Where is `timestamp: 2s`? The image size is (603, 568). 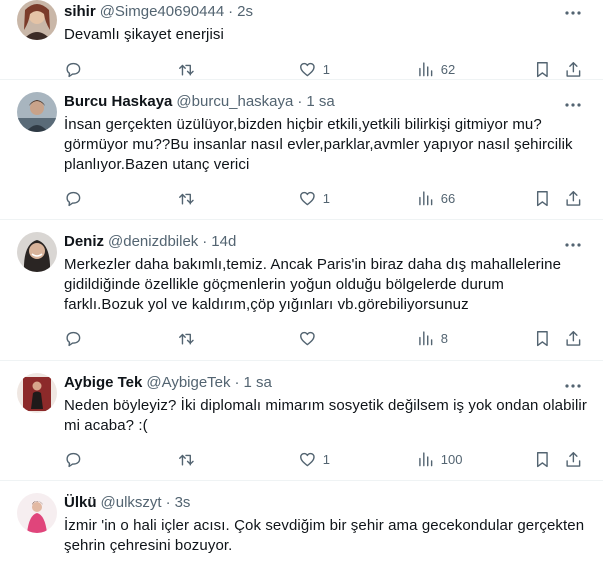
timestamp: 2s is located at coordinates (245, 12).